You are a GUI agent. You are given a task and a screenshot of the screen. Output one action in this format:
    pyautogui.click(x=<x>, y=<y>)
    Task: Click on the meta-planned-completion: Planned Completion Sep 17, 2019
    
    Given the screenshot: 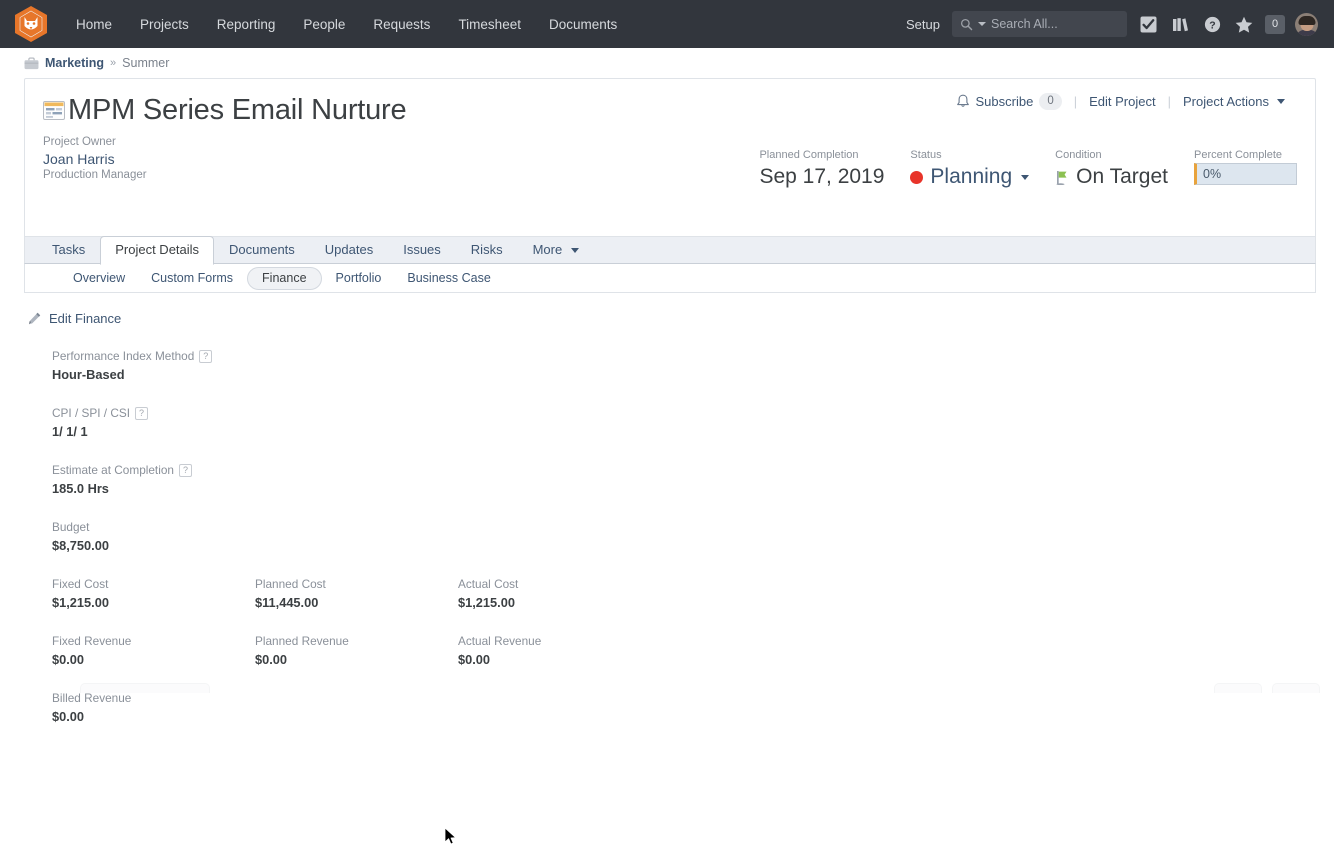 What is the action you would take?
    pyautogui.click(x=834, y=169)
    